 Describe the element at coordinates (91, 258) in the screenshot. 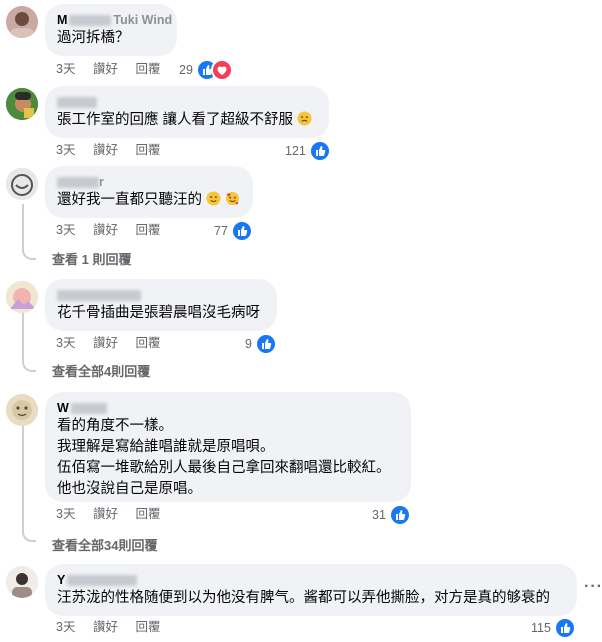

I see `view-replies-link: 查看 1 則回覆` at that location.